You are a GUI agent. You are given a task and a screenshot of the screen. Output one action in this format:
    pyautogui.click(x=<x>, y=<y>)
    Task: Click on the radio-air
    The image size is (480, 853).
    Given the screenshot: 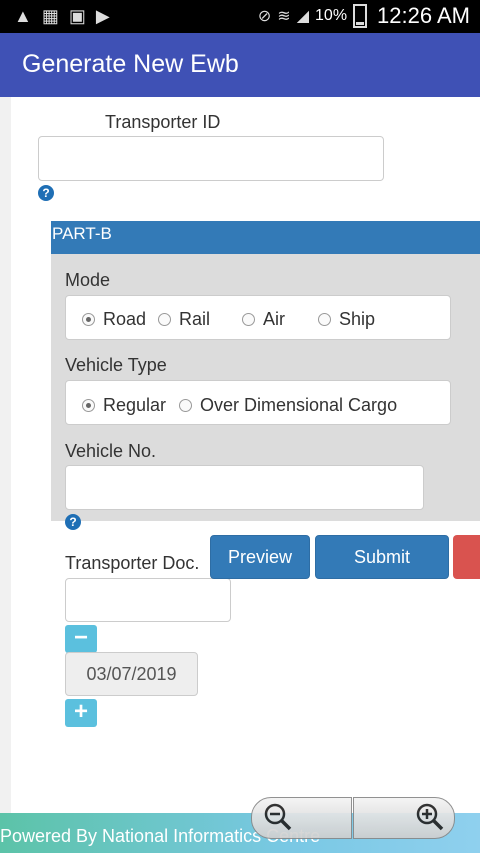 What is the action you would take?
    pyautogui.click(x=248, y=319)
    